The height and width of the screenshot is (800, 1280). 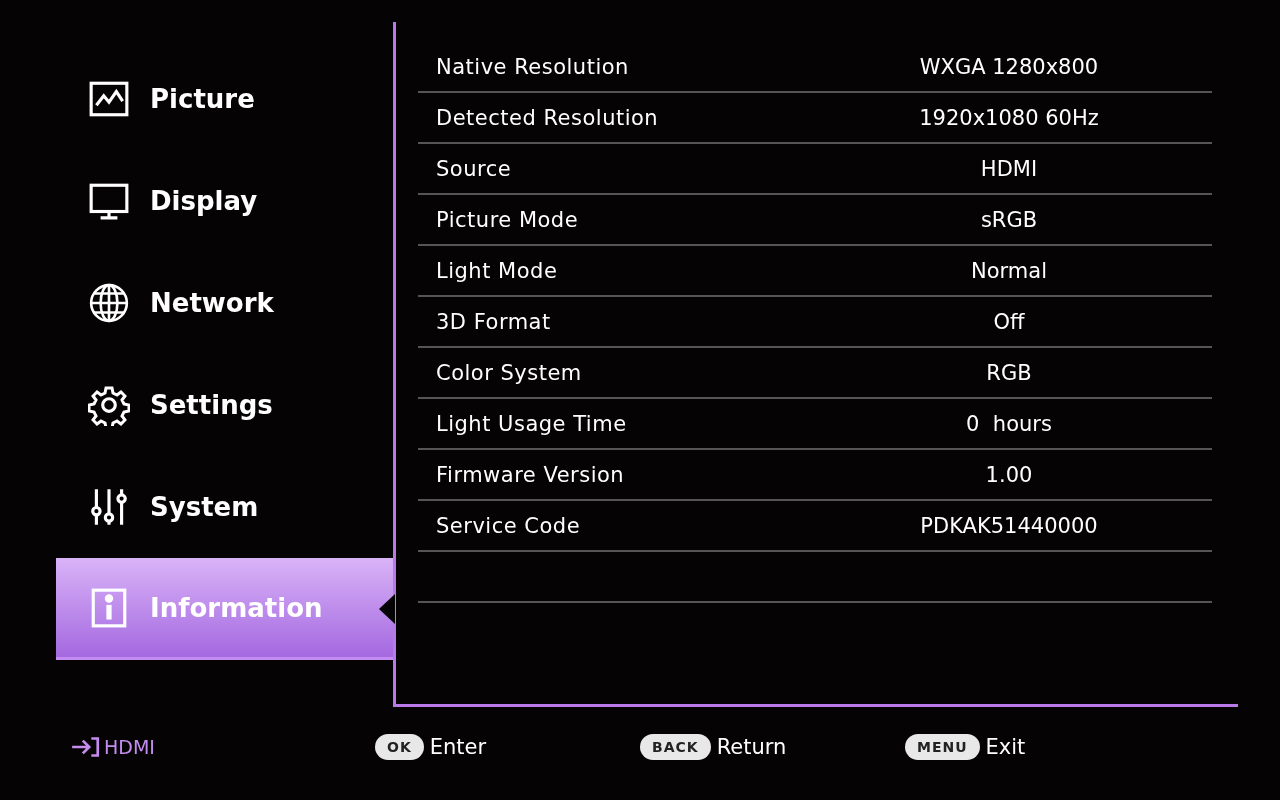 I want to click on menu-item: Picture, so click(x=224, y=99).